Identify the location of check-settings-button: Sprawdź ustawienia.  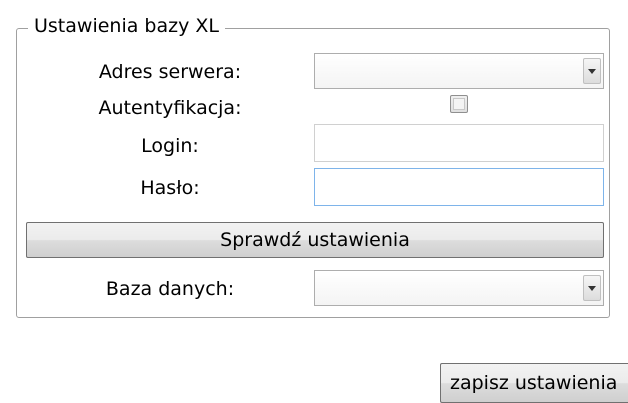
(315, 240).